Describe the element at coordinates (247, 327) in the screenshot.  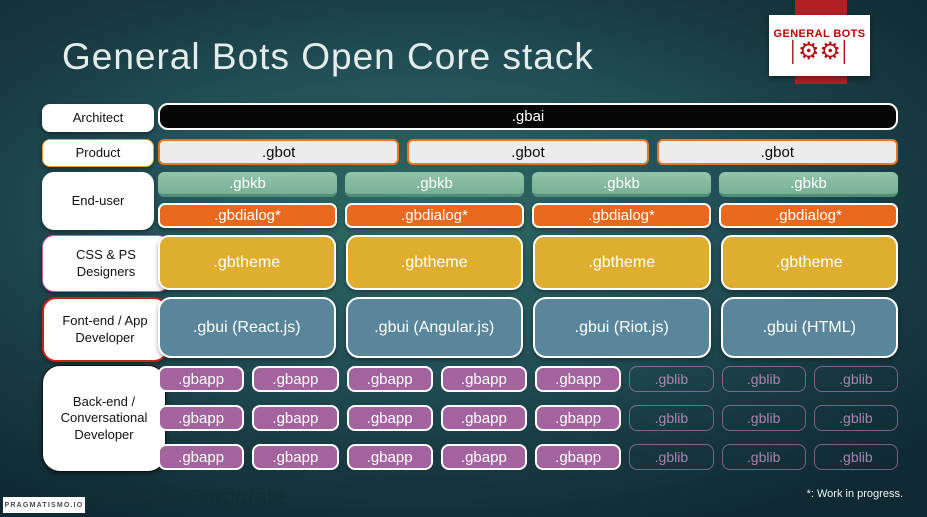
I see `gbui-react-button: .gbui (React.js)` at that location.